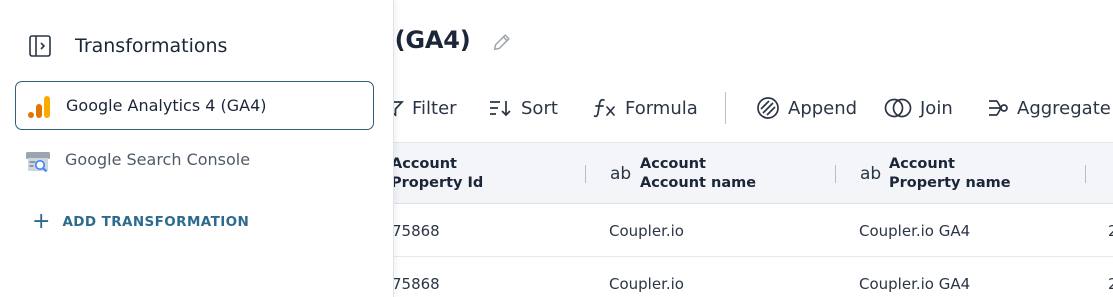  What do you see at coordinates (1064, 108) in the screenshot?
I see `aggregate-label: Aggregate` at bounding box center [1064, 108].